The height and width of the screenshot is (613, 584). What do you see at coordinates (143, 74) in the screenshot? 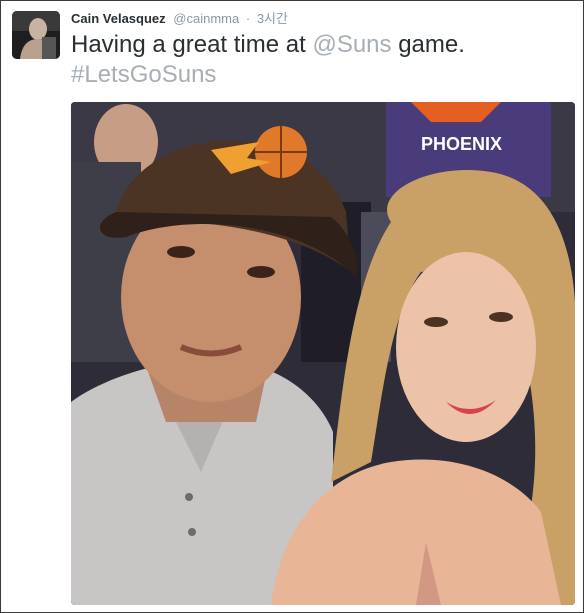
I see `hashtag-link: #LetsGoSuns` at bounding box center [143, 74].